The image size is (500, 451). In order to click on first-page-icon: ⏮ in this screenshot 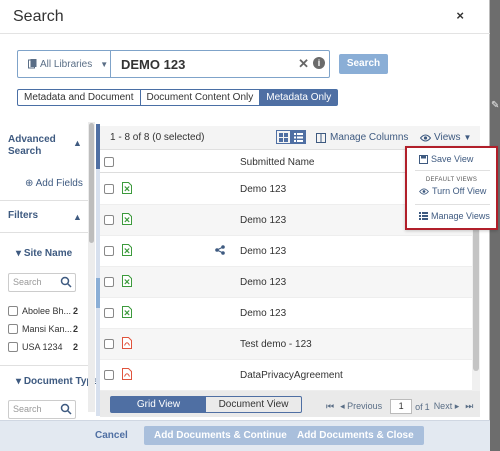, I will do `click(330, 406)`.